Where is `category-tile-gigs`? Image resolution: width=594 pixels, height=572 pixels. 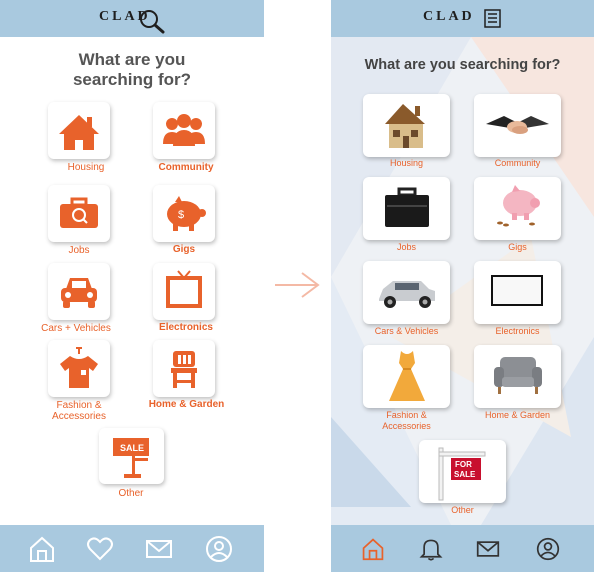 category-tile-gigs is located at coordinates (517, 208).